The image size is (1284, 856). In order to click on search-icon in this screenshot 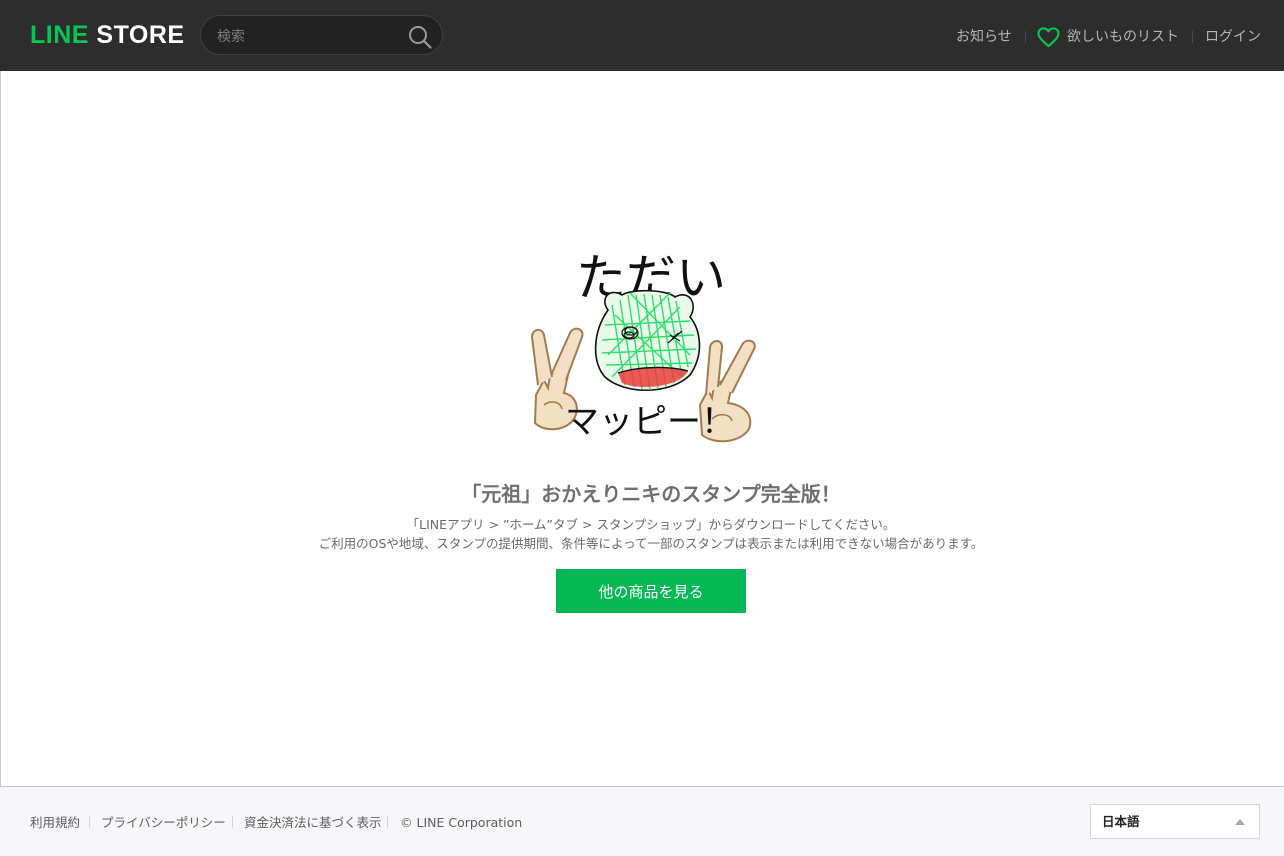, I will do `click(420, 37)`.